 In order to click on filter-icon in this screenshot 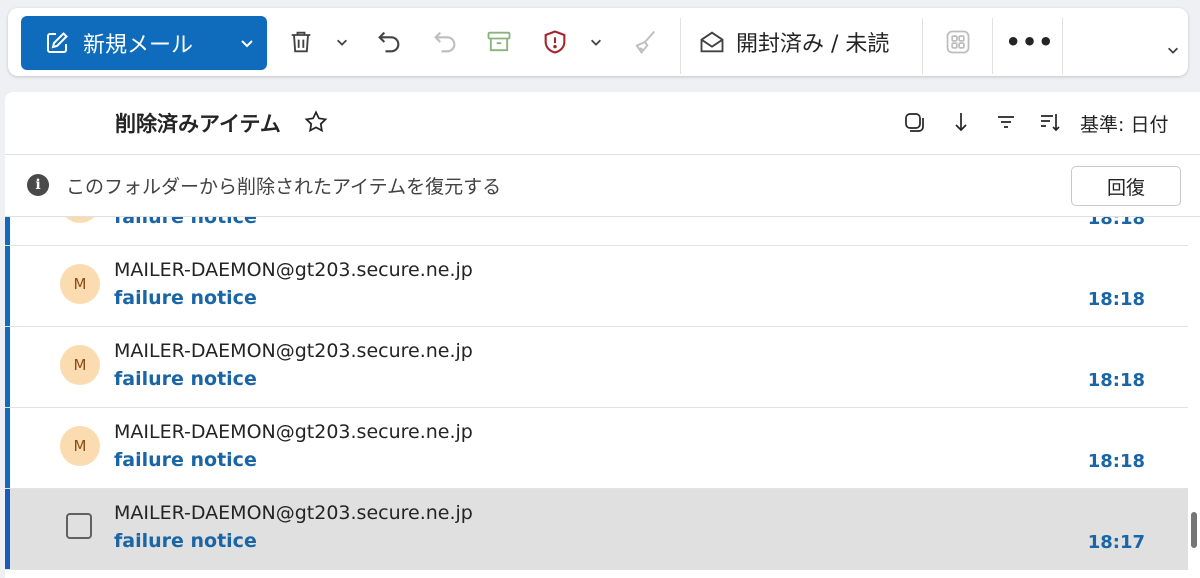, I will do `click(1006, 122)`.